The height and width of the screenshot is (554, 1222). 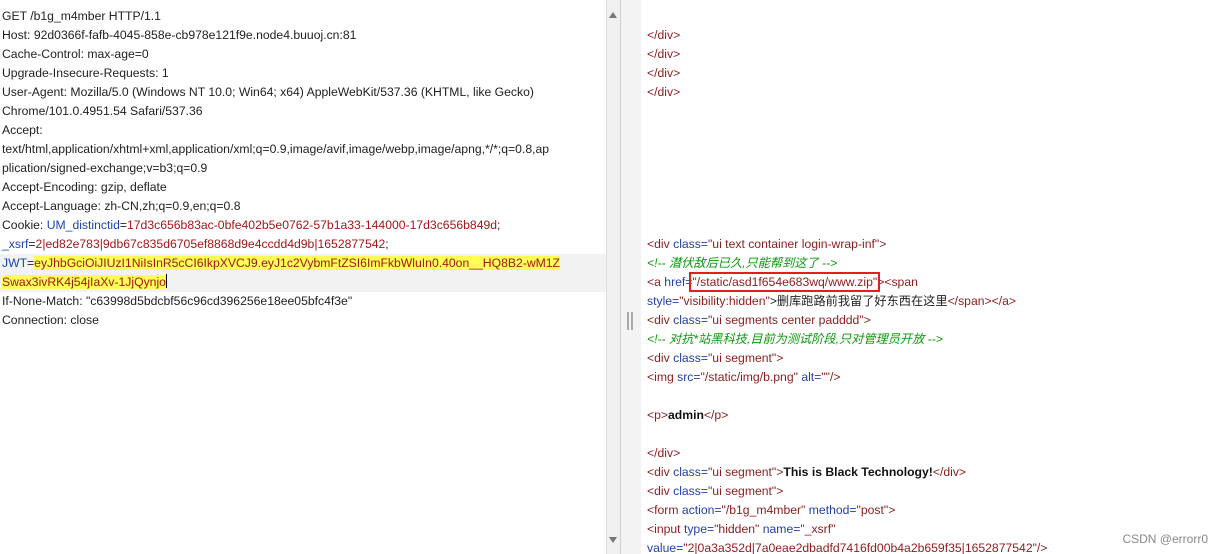 What do you see at coordinates (121, 206) in the screenshot?
I see `header-accept-language: Accept-Language: zh-CN,zh;q=0.9,en;q=0.8` at bounding box center [121, 206].